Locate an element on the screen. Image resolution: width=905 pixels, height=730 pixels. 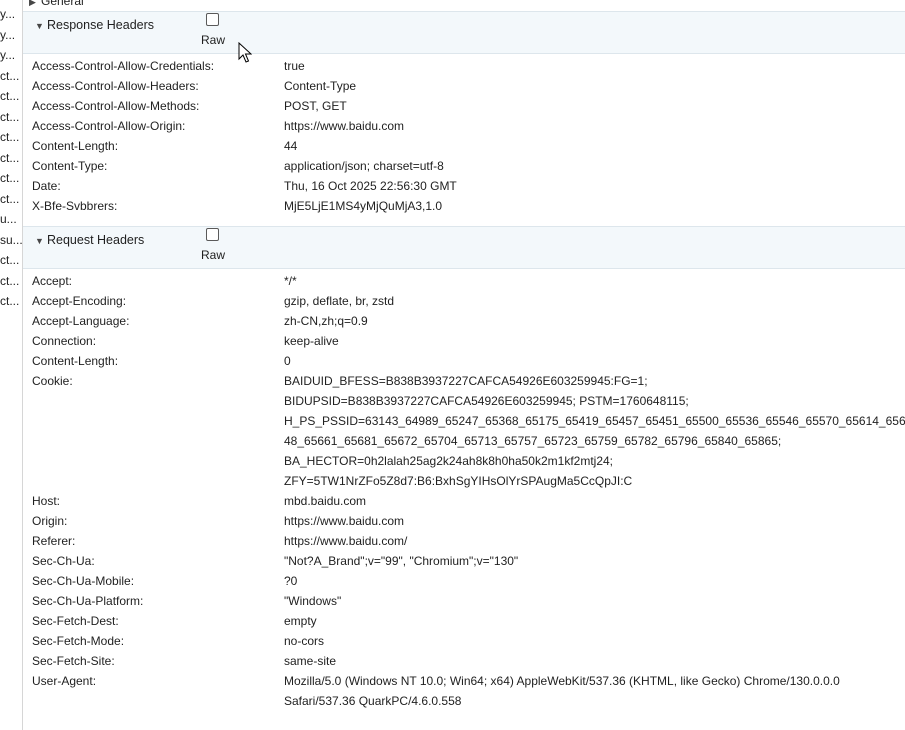
header-row: Referer: https://www.baidu.com/ is located at coordinates (464, 541).